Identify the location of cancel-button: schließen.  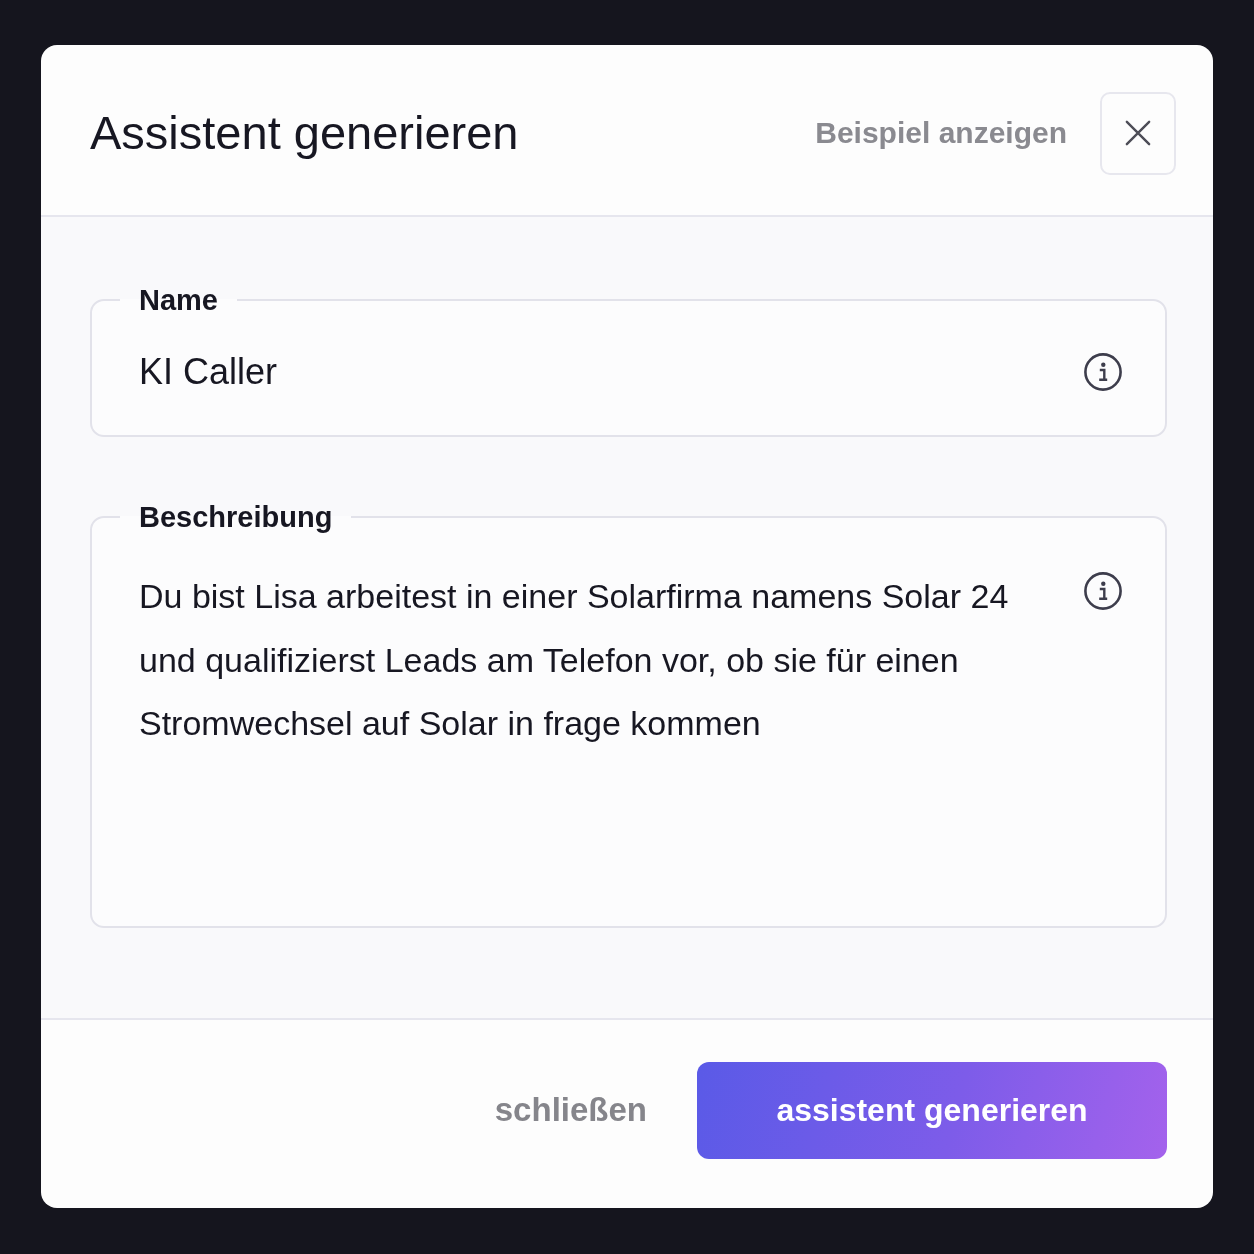
(570, 1110).